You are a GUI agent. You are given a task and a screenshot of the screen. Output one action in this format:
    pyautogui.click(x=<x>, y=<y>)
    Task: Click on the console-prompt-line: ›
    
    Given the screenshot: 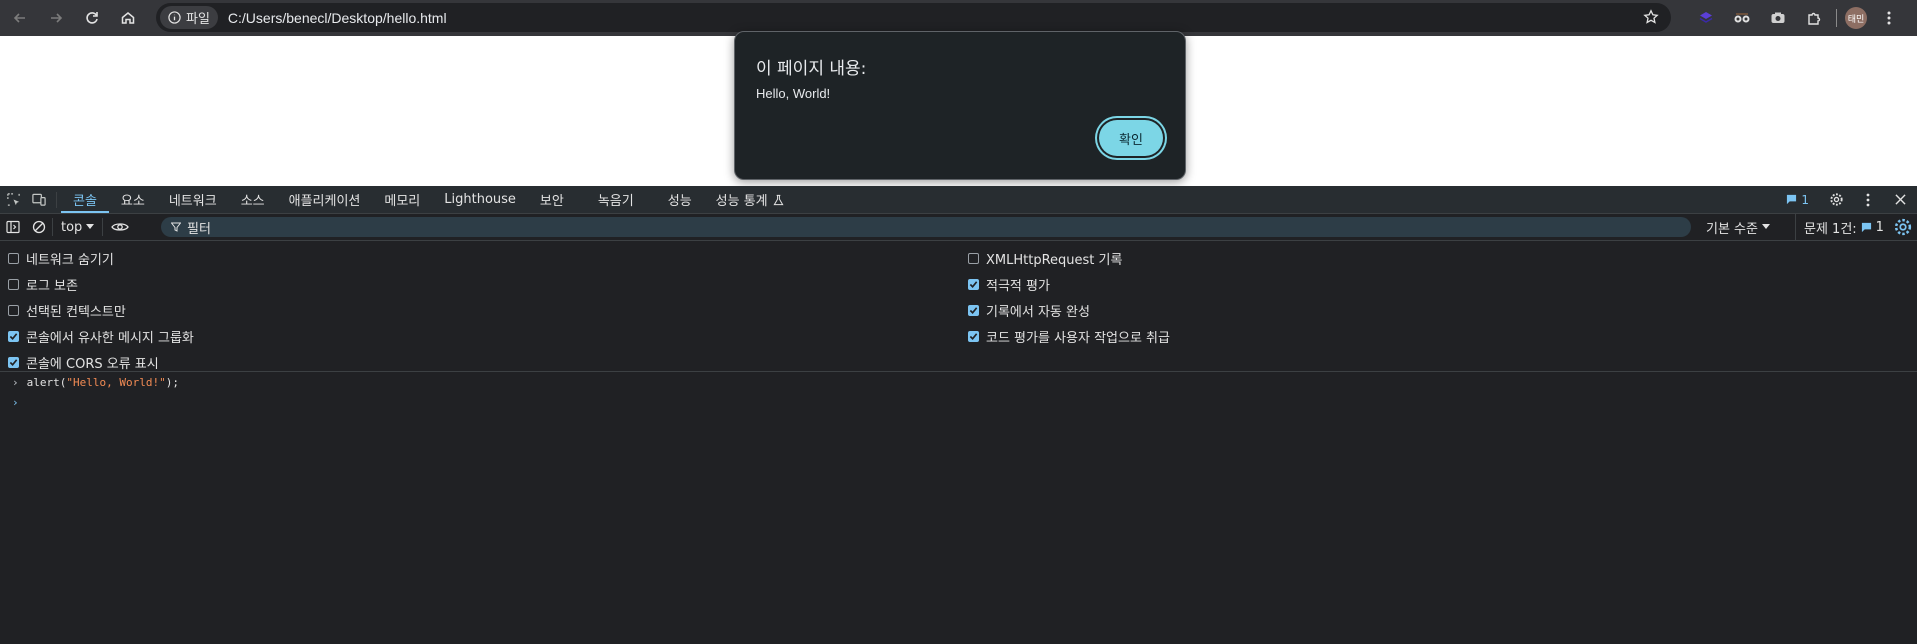 What is the action you would take?
    pyautogui.click(x=15, y=402)
    